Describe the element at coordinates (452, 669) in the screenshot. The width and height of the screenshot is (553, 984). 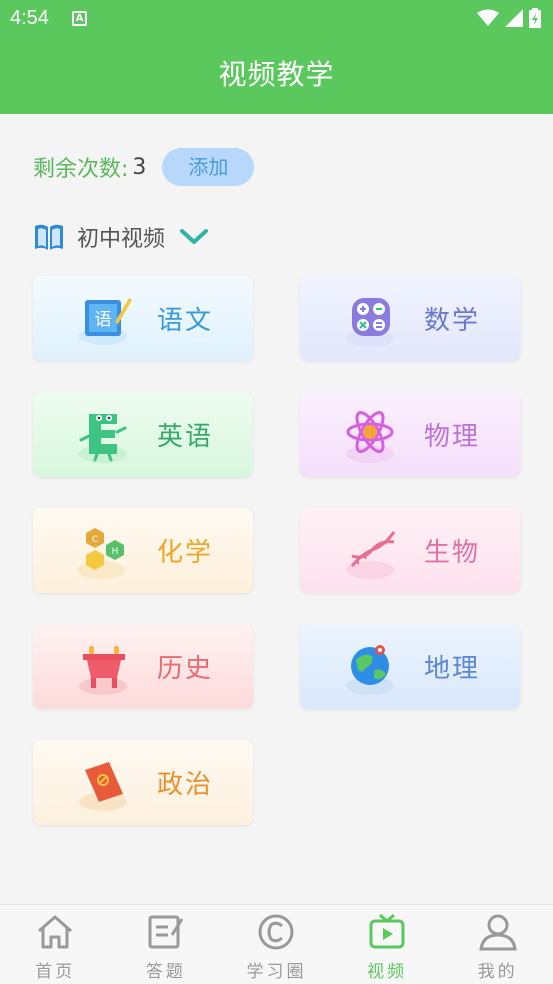
I see `subject-label: 地理` at that location.